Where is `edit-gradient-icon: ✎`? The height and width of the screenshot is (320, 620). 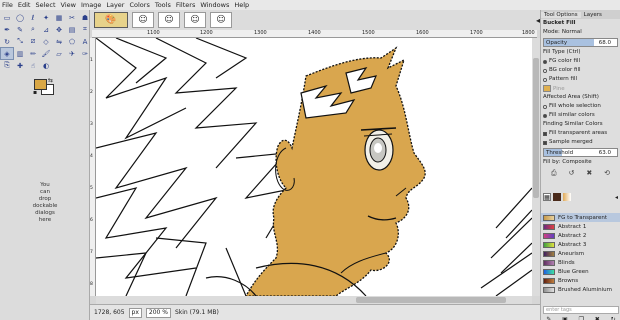 edit-gradient-icon: ✎ is located at coordinates (548, 318).